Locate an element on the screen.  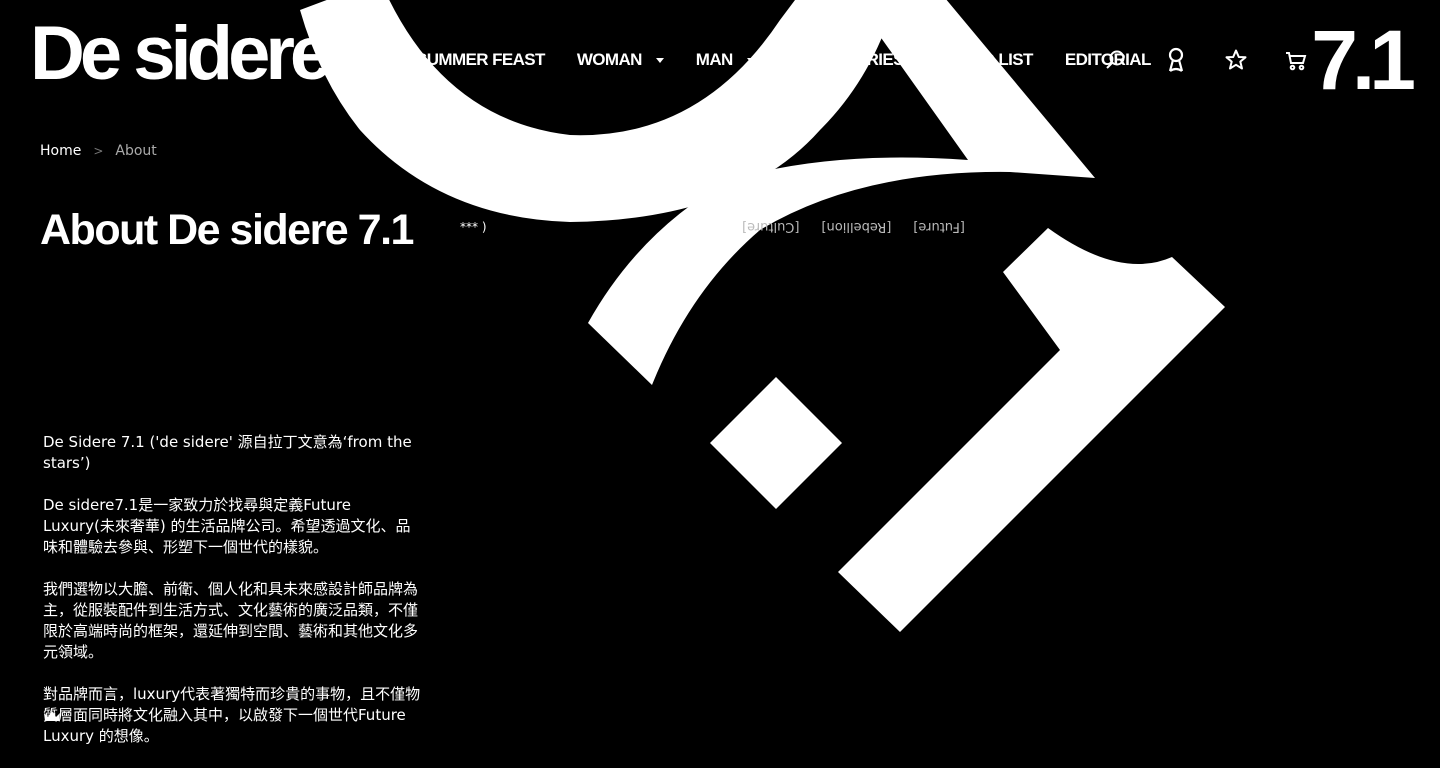
marquee-word: [Future] is located at coordinates (939, 226).